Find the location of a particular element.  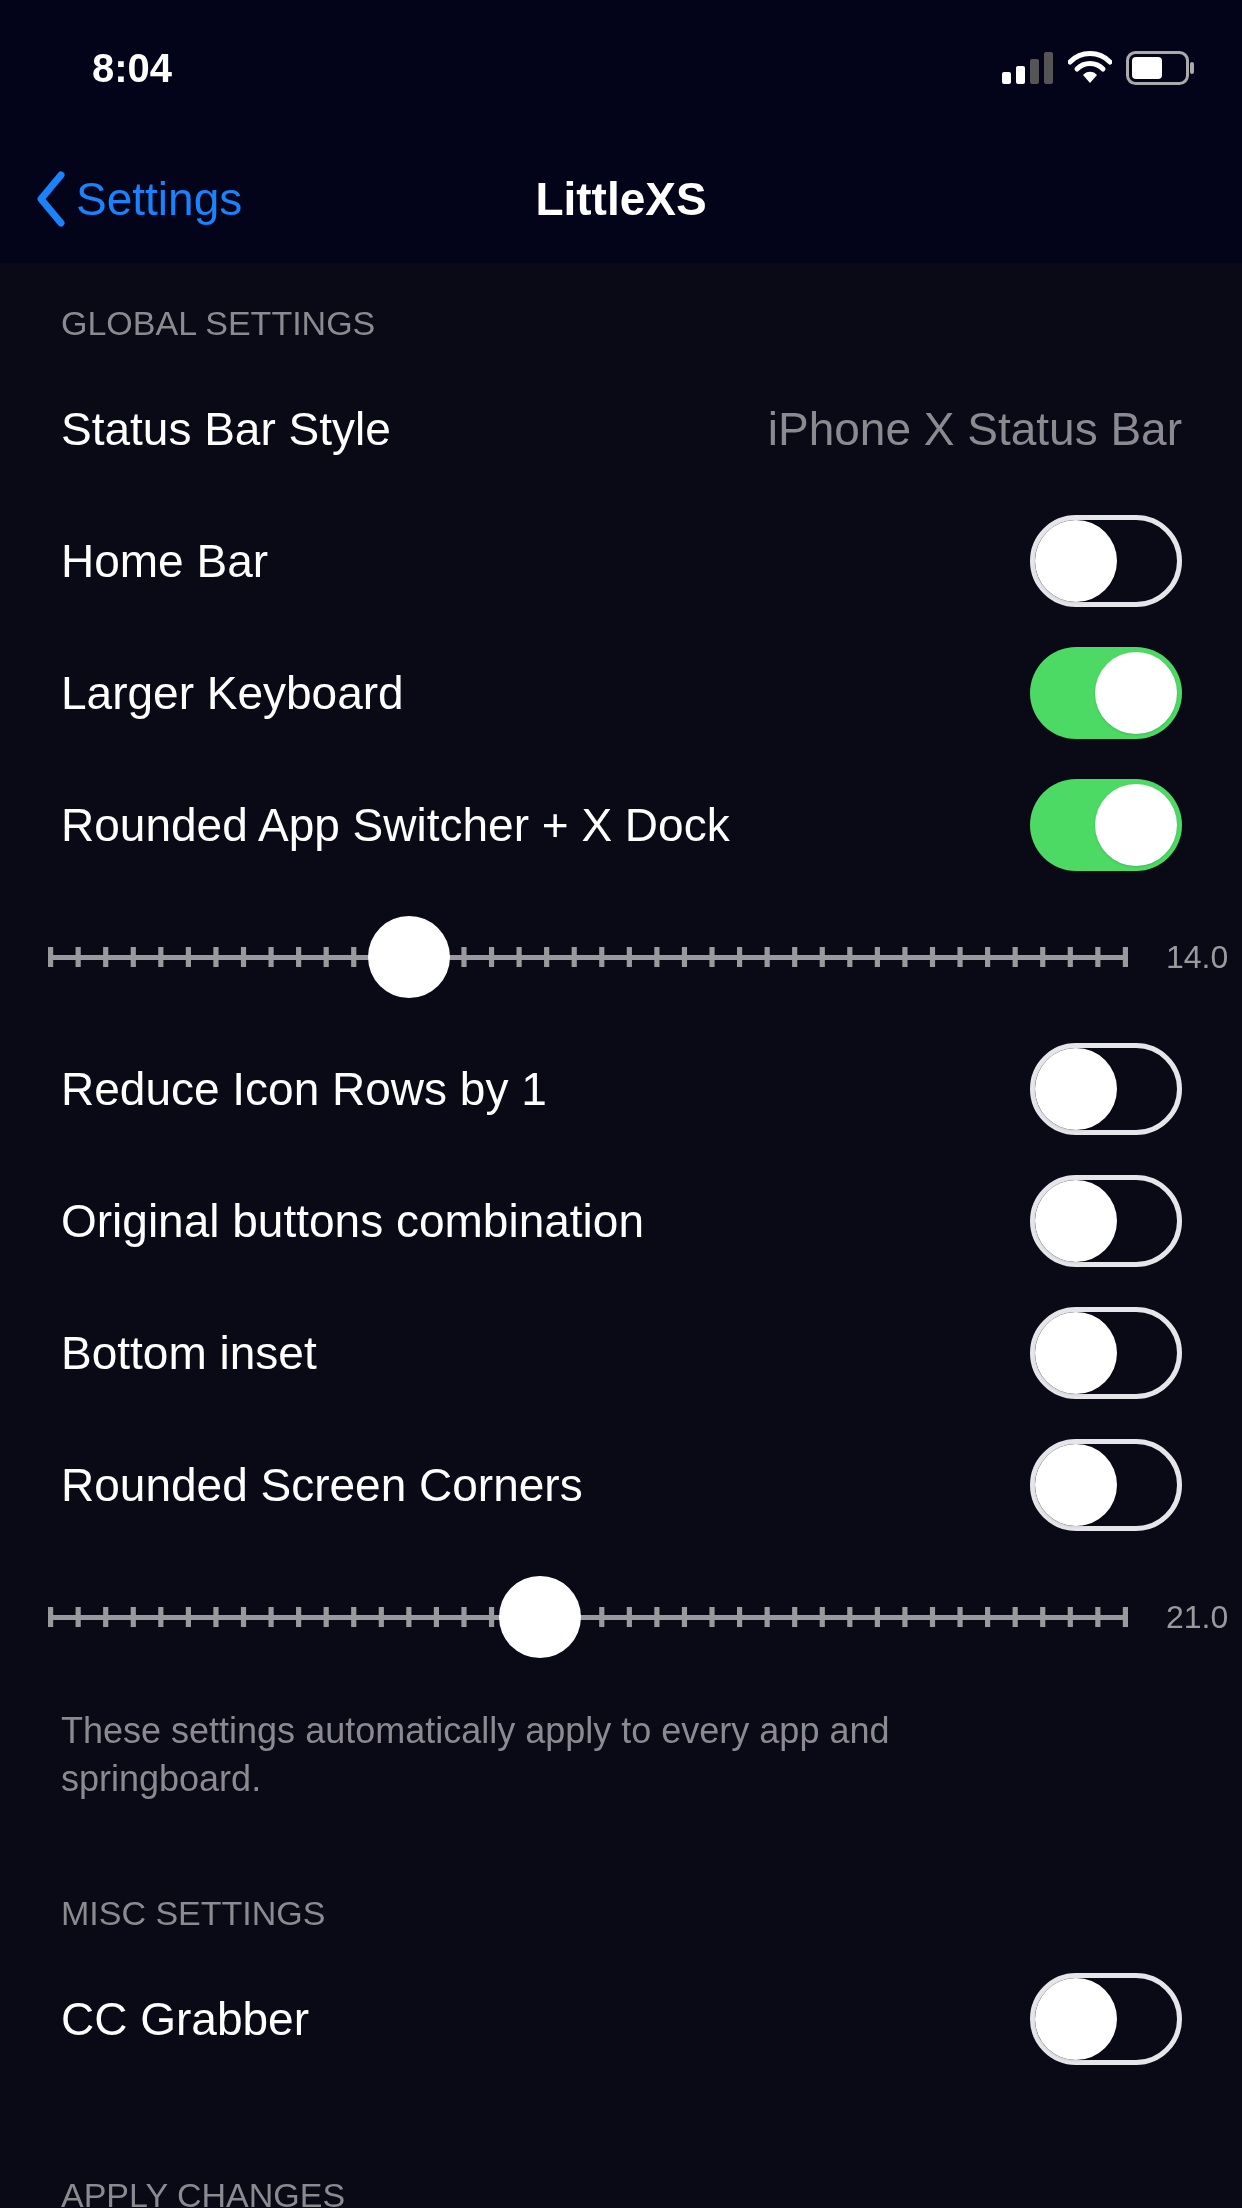

row-label: Reduce Icon Rows by 1 is located at coordinates (304, 1089).